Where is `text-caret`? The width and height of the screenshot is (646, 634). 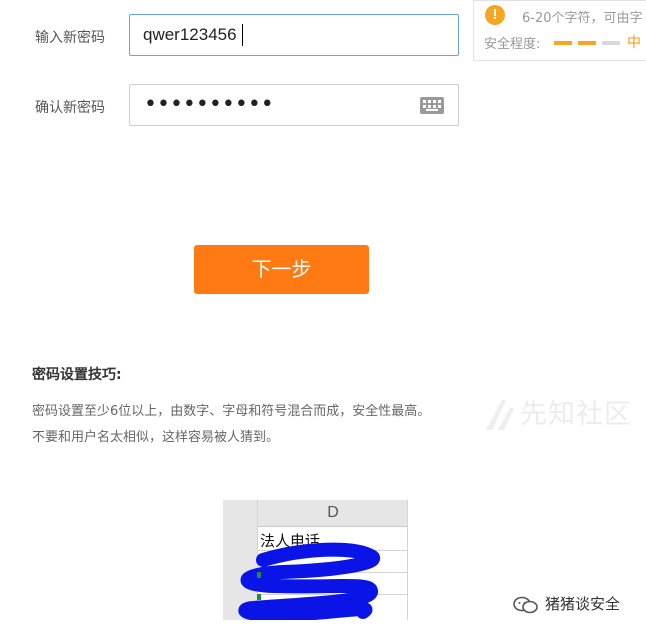 text-caret is located at coordinates (242, 35).